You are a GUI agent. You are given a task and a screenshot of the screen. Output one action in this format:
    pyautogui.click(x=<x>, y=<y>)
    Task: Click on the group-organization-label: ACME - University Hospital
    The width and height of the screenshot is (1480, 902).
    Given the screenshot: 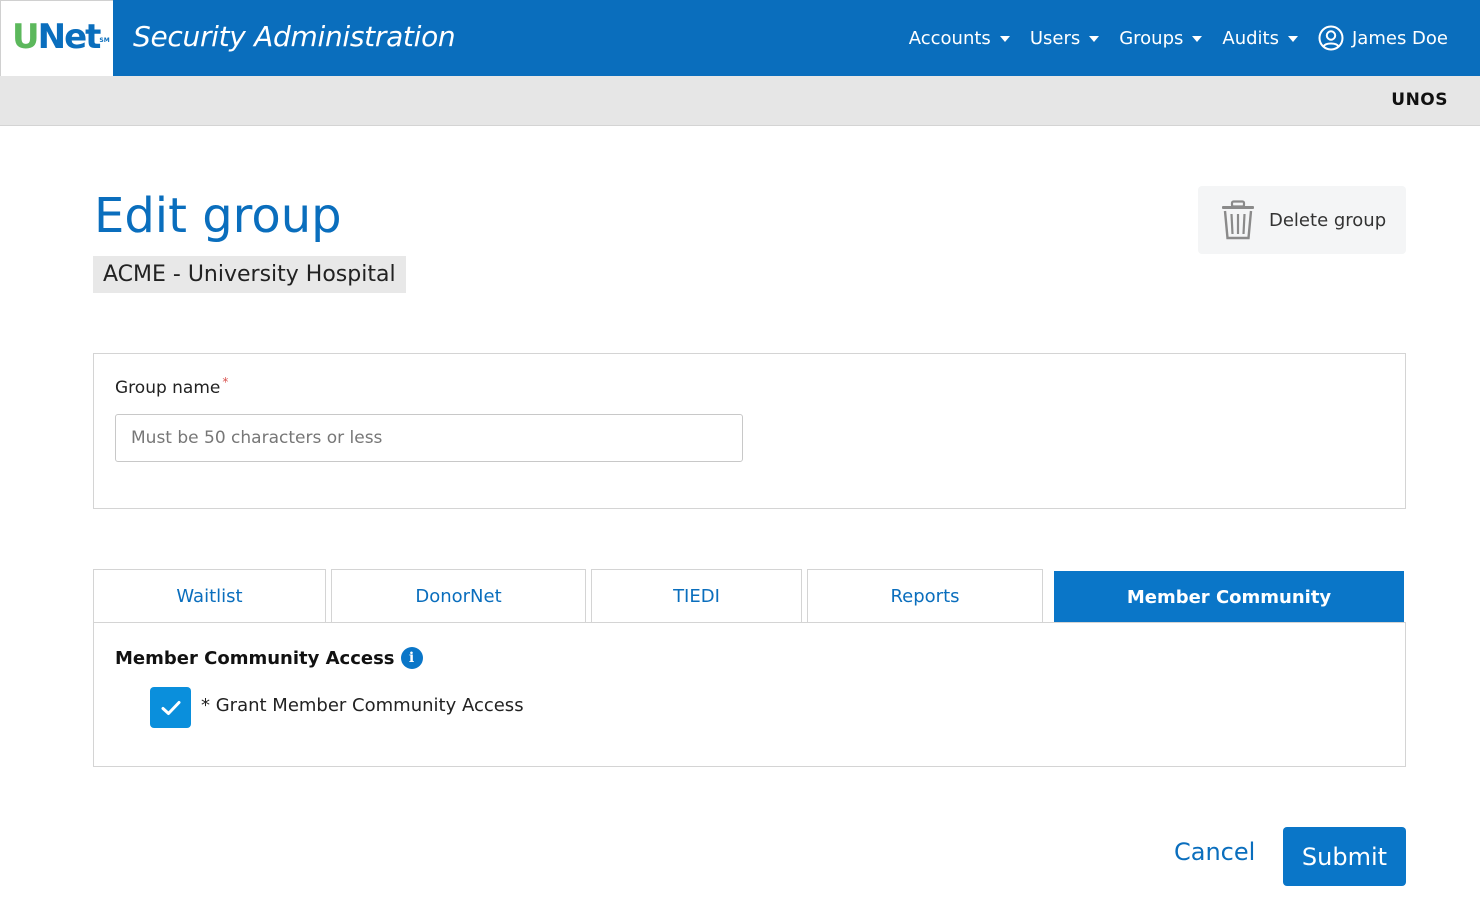 What is the action you would take?
    pyautogui.click(x=249, y=274)
    